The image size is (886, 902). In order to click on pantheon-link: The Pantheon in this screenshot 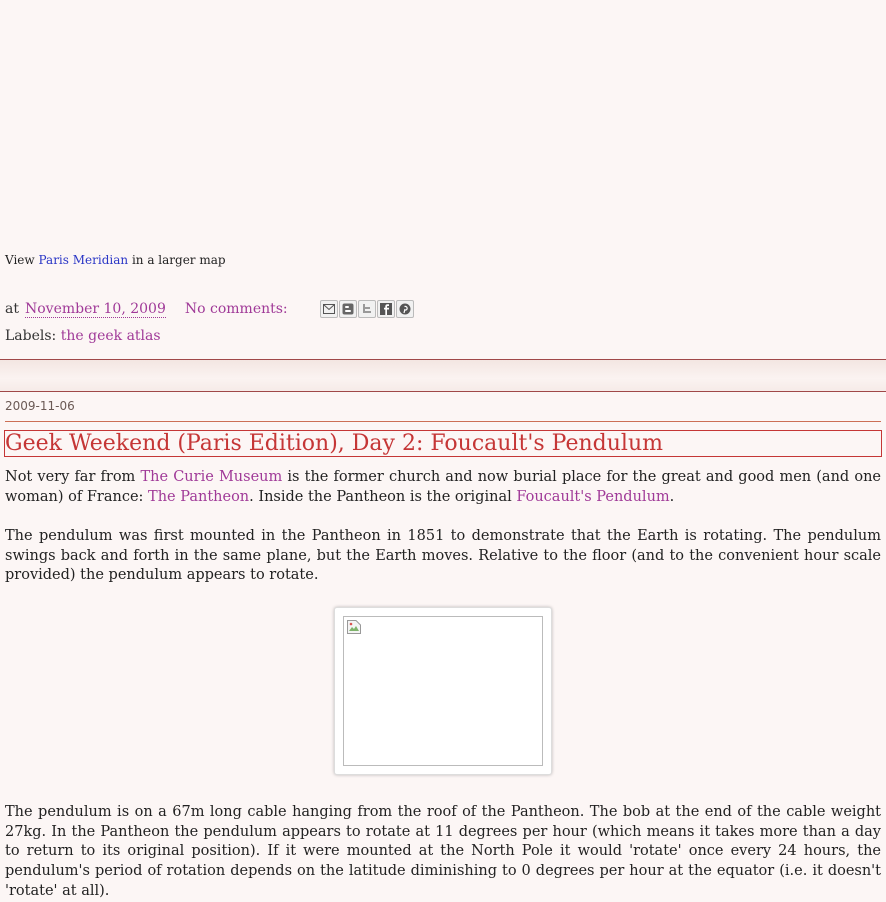, I will do `click(198, 497)`.